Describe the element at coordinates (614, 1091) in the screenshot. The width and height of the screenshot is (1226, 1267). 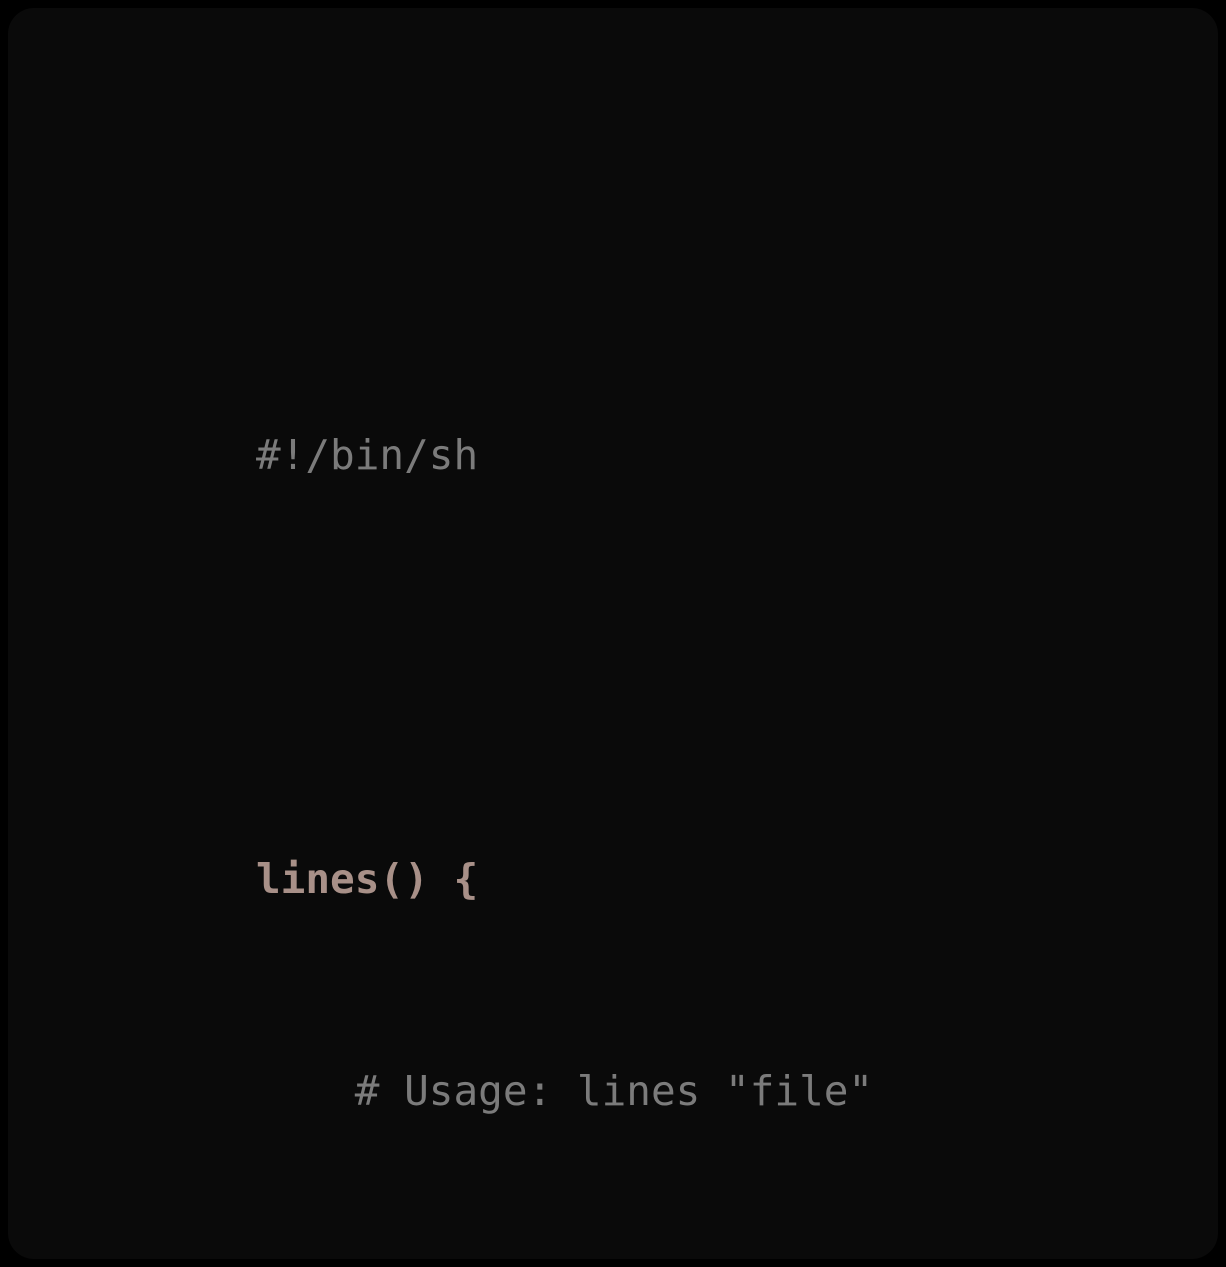
I see `usage-comment: # Usage: lines "file"` at that location.